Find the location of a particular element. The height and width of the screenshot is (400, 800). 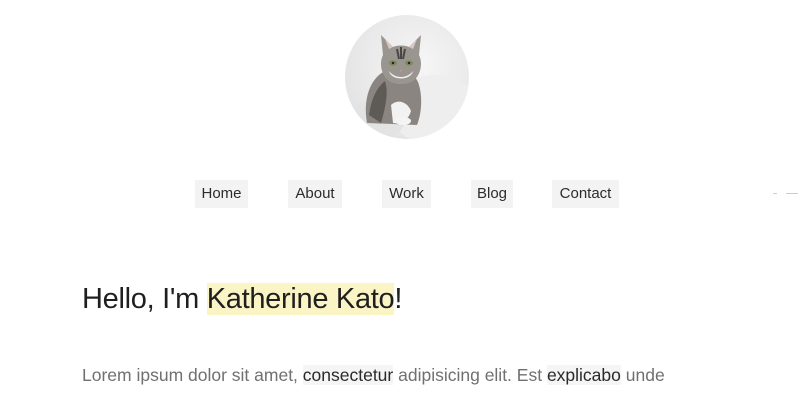

inline-code: explicabo is located at coordinates (583, 375).